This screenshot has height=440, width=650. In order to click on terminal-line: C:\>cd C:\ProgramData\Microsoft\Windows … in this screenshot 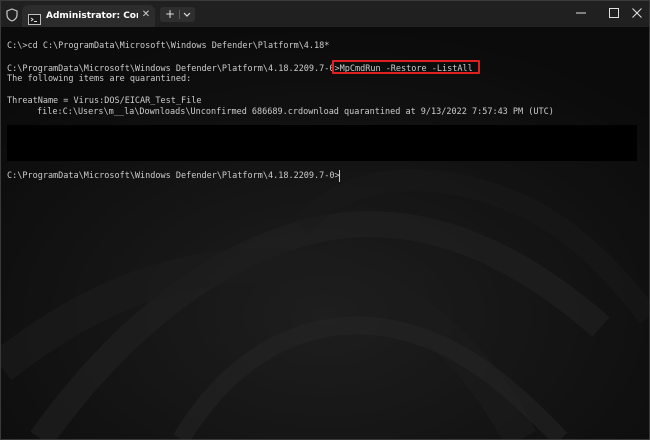, I will do `click(168, 46)`.